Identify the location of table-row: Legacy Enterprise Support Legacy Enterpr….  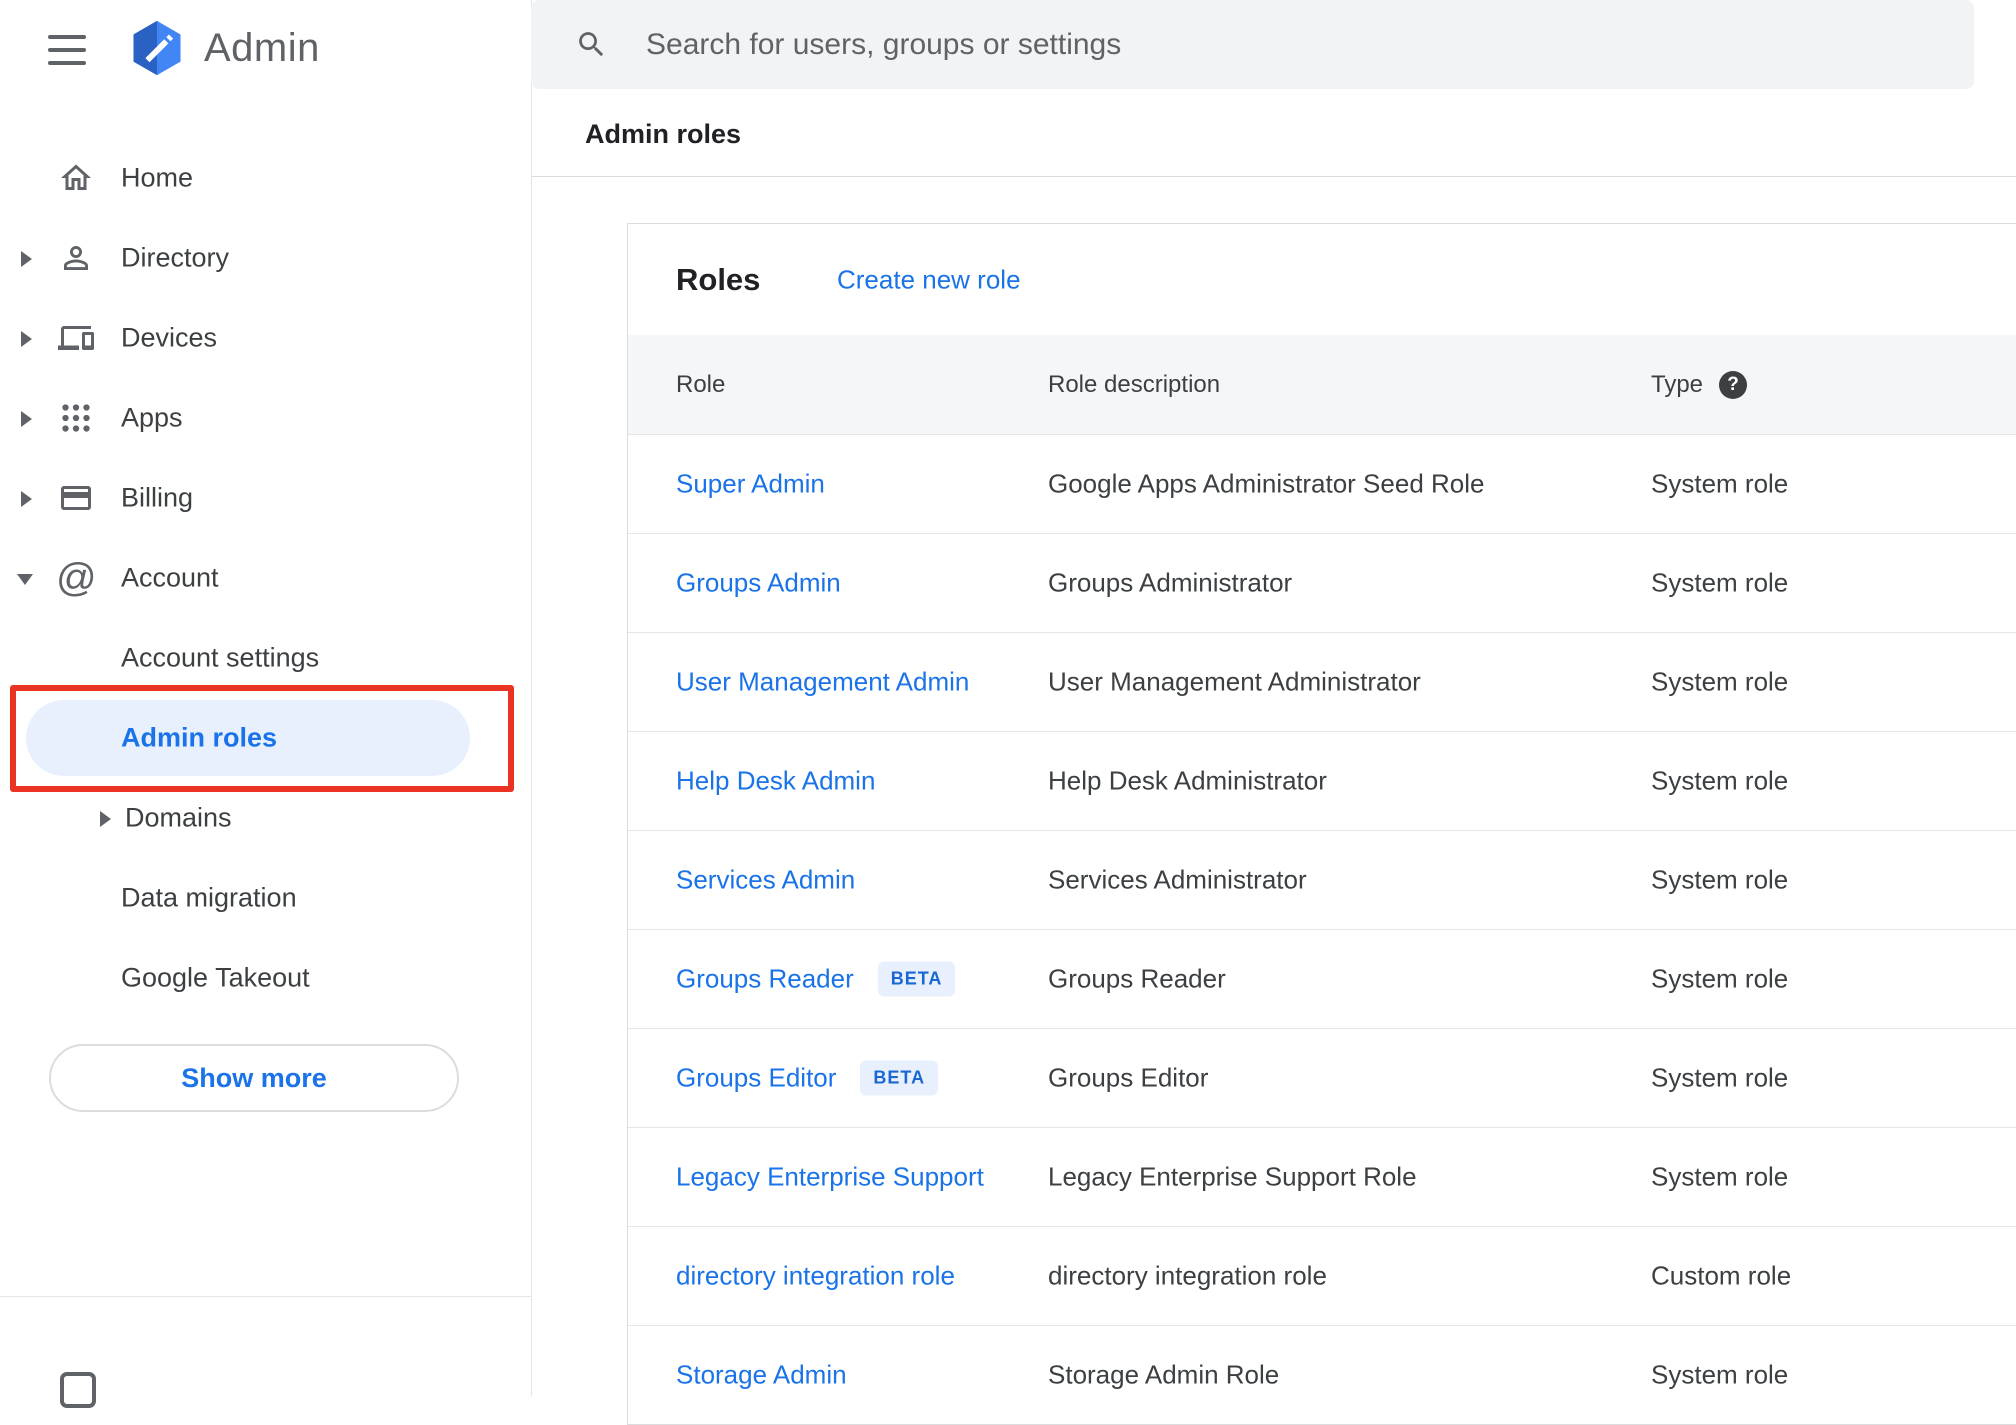
(1322, 1176).